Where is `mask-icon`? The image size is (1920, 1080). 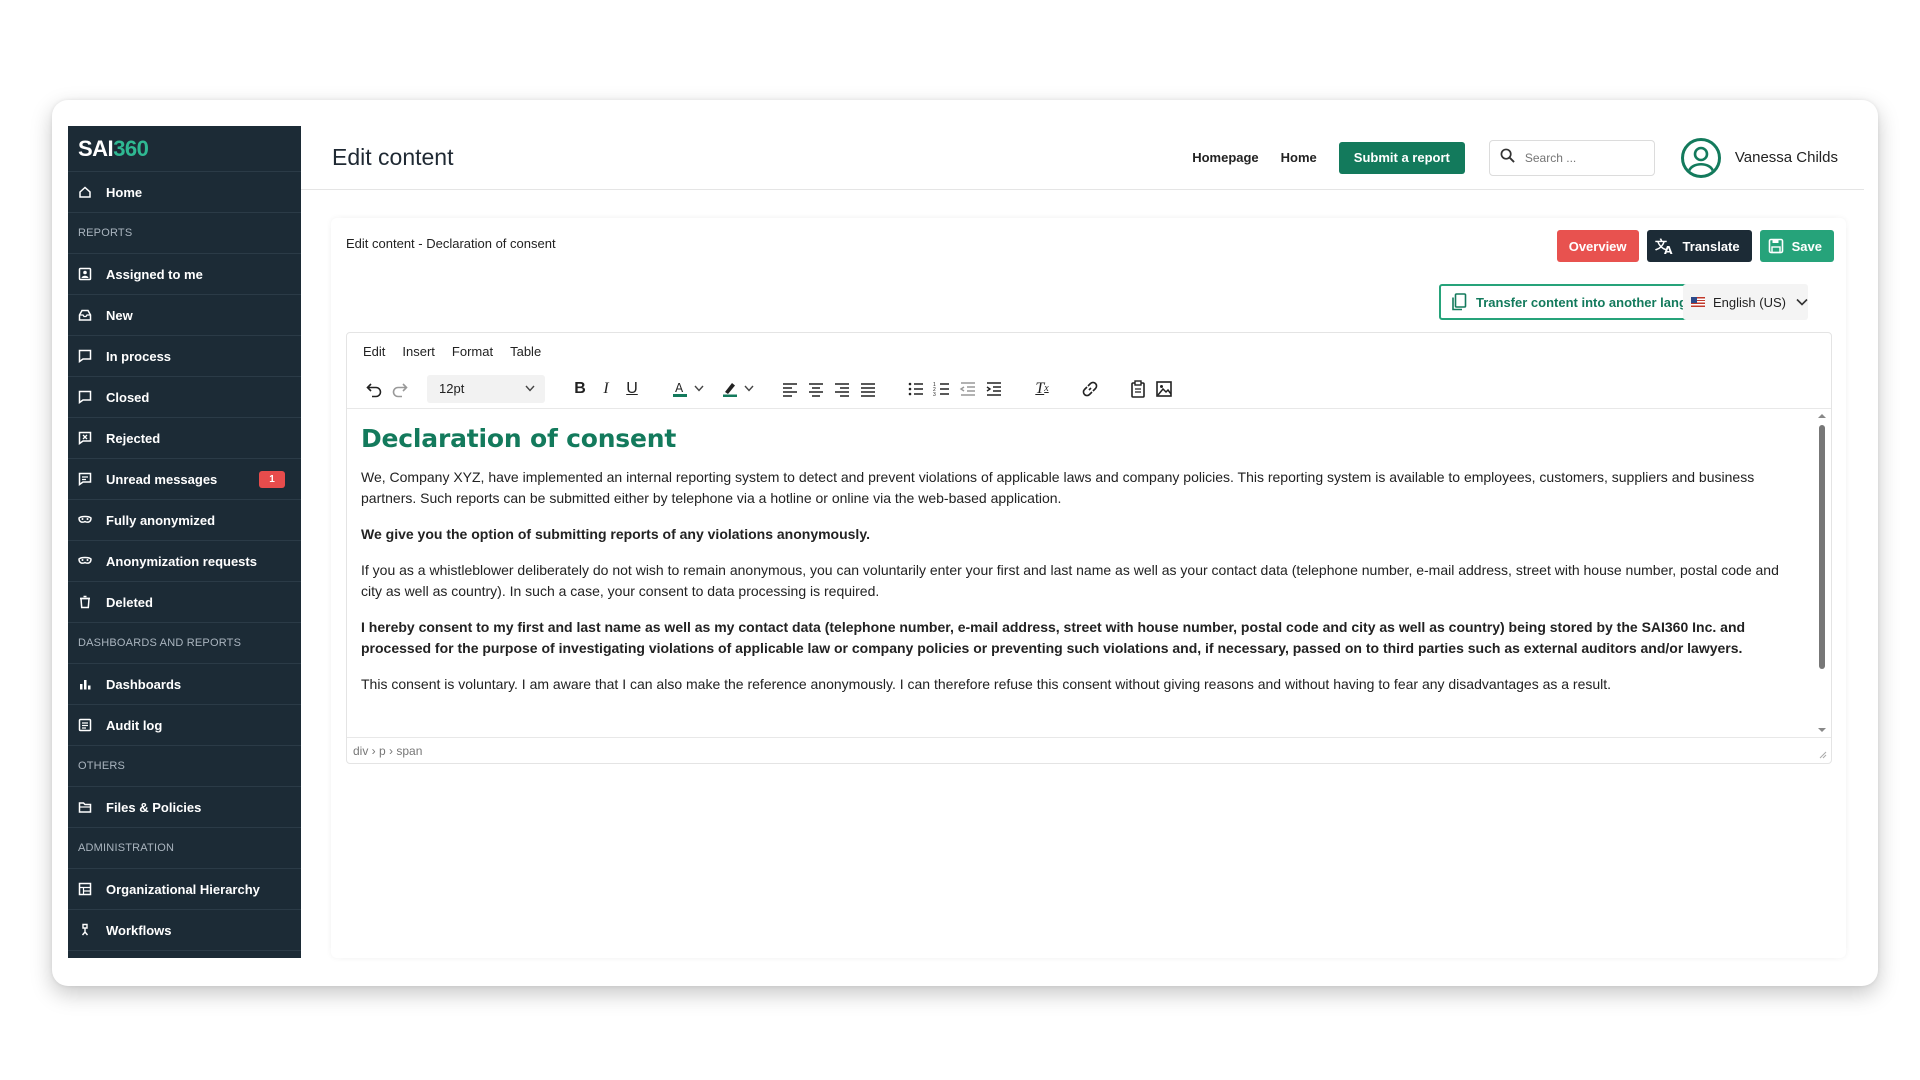
mask-icon is located at coordinates (85, 561).